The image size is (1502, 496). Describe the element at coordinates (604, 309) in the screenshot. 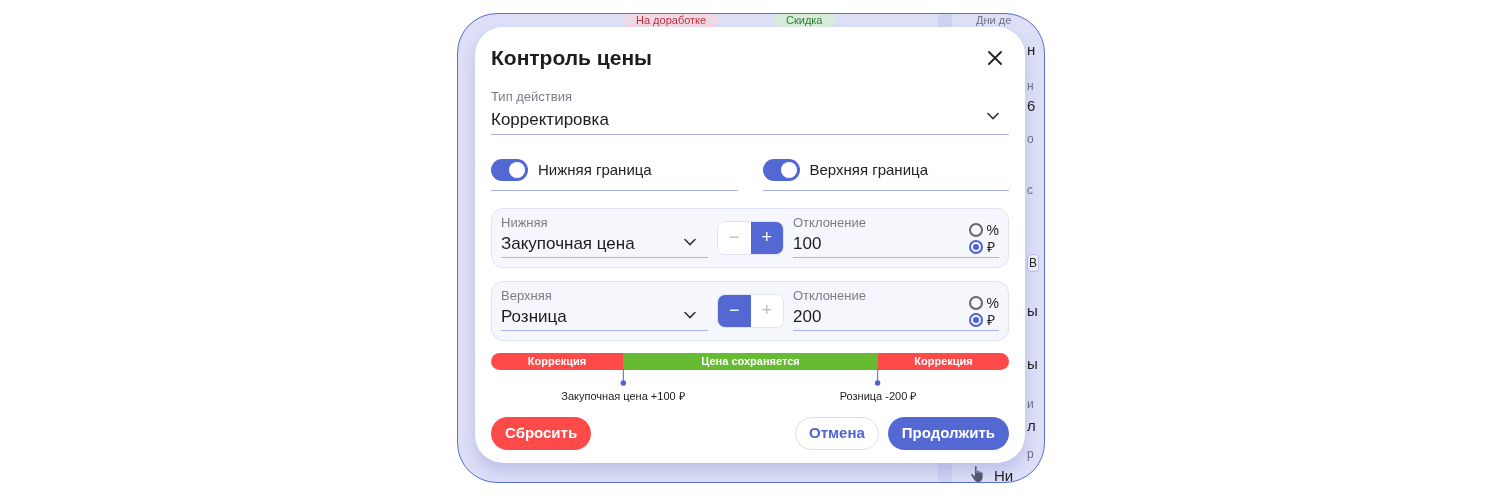

I see `bound-select: Верхняя Розница` at that location.